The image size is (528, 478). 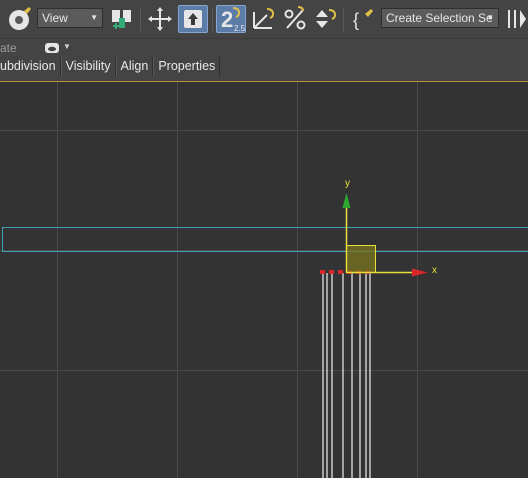 I want to click on move-icon, so click(x=160, y=19).